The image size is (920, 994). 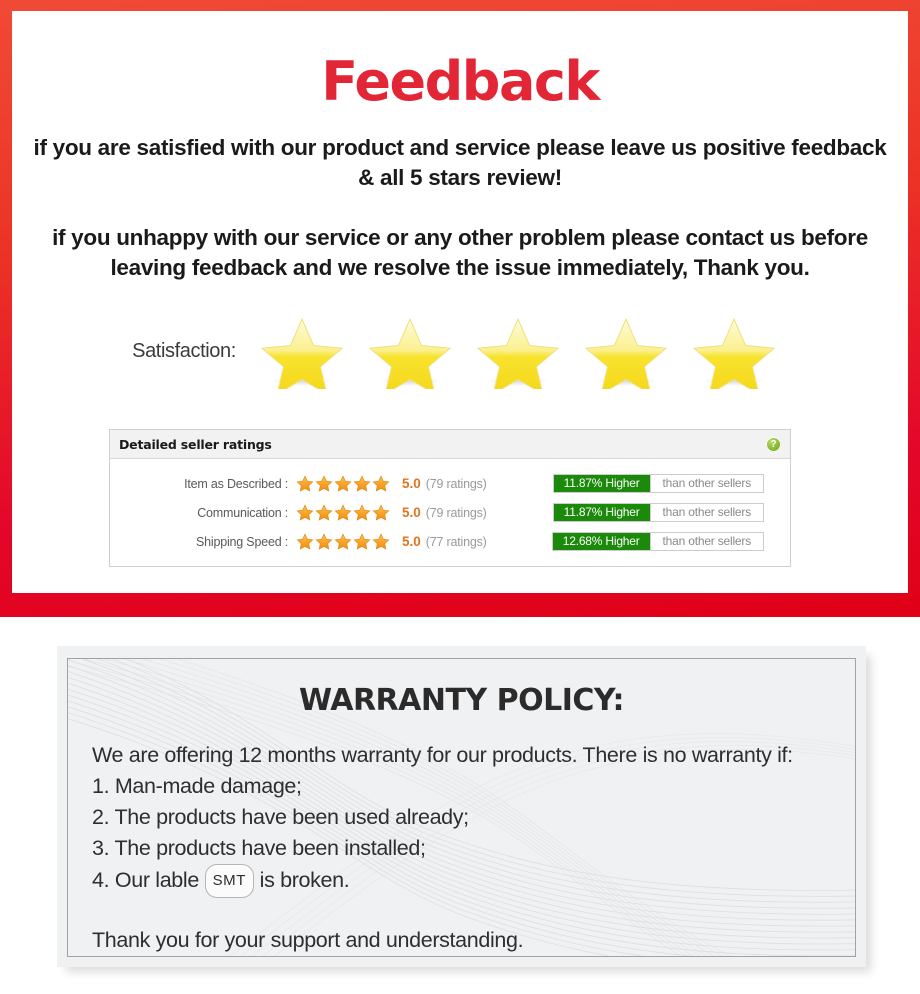 I want to click on warranty-item-4: 4. Our lable SMT is broken., so click(x=461, y=881).